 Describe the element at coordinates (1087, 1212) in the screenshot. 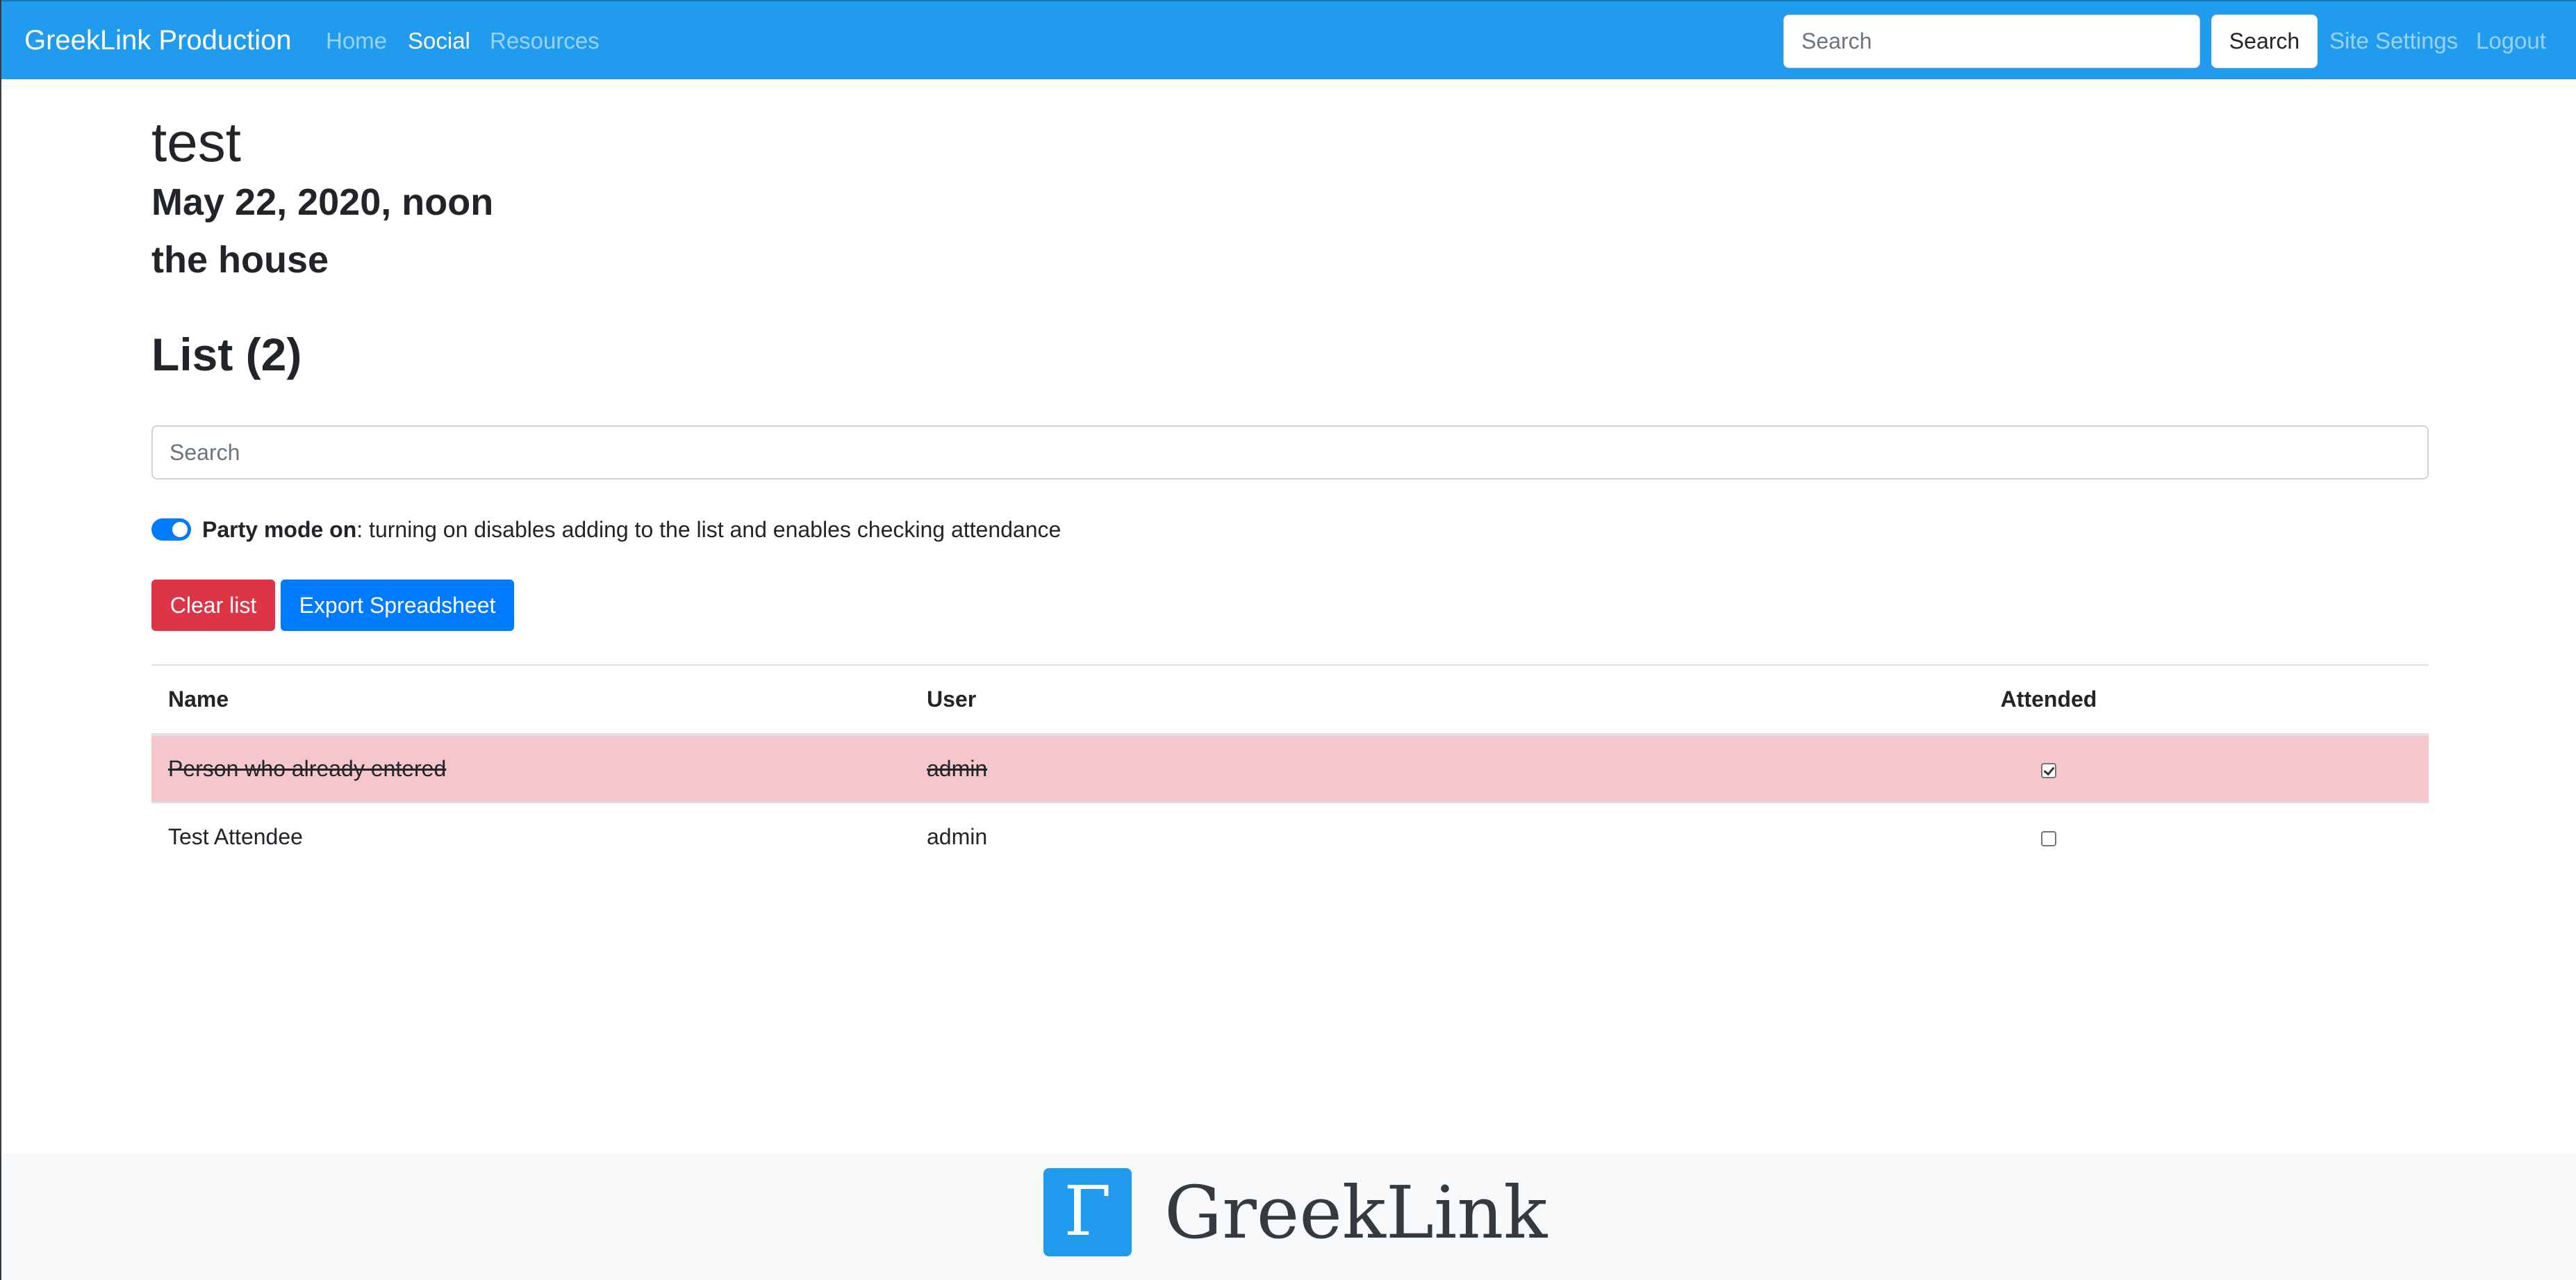

I see `greeklink-logo-icon: Γ` at that location.